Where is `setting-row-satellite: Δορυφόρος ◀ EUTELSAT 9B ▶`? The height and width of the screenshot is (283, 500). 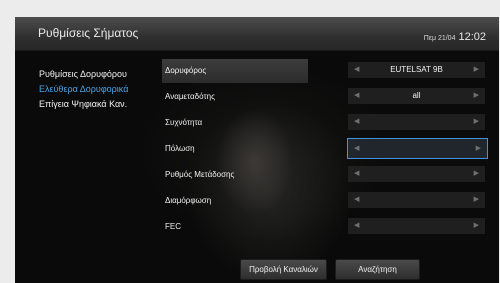
setting-row-satellite: Δορυφόρος ◀ EUTELSAT 9B ▶ is located at coordinates (330, 71).